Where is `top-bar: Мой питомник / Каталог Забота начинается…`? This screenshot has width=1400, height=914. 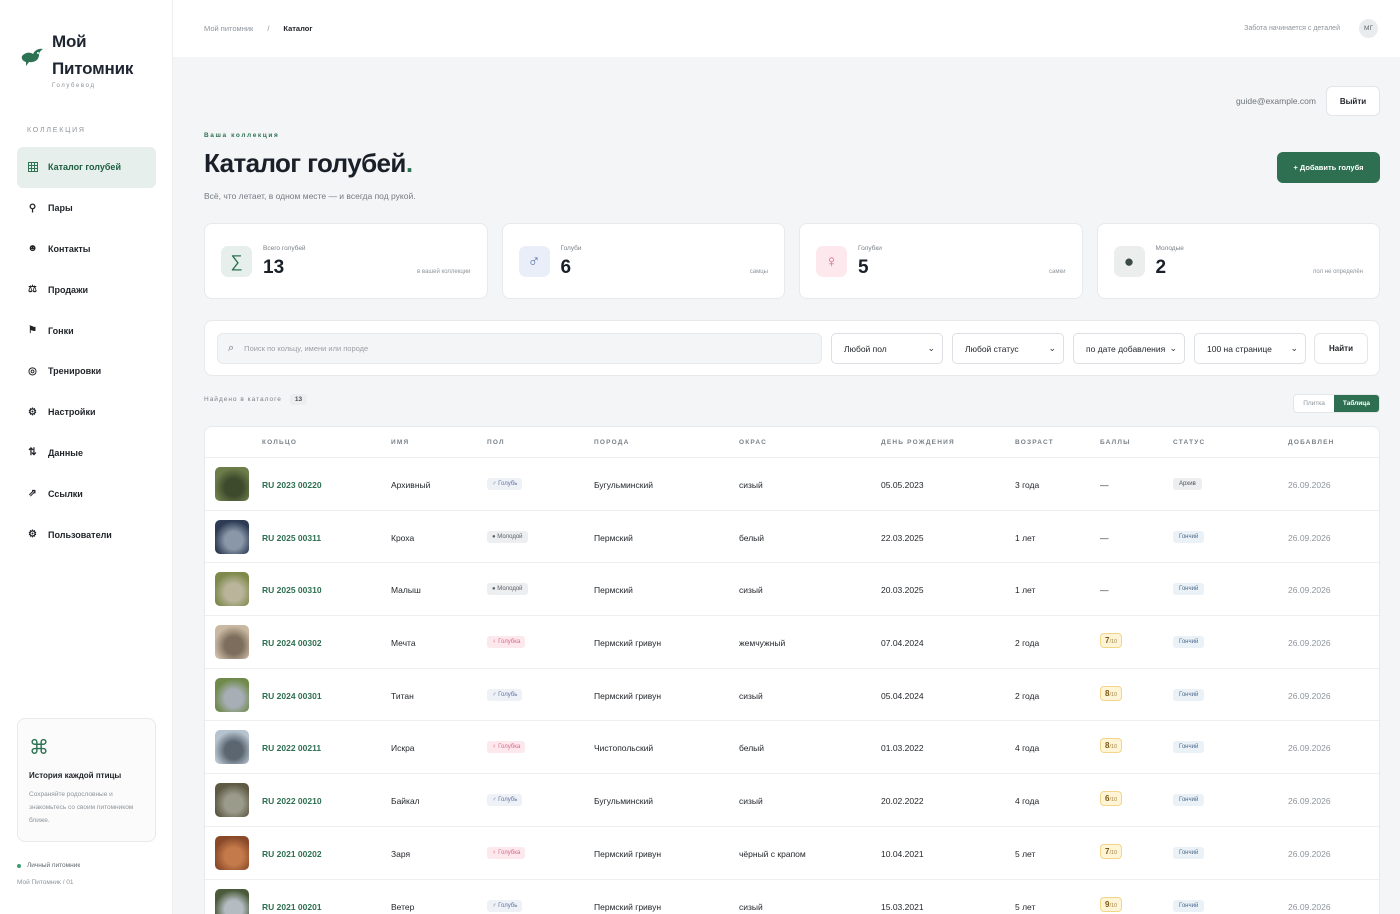
top-bar: Мой питомник / Каталог Забота начинается… is located at coordinates (786, 28).